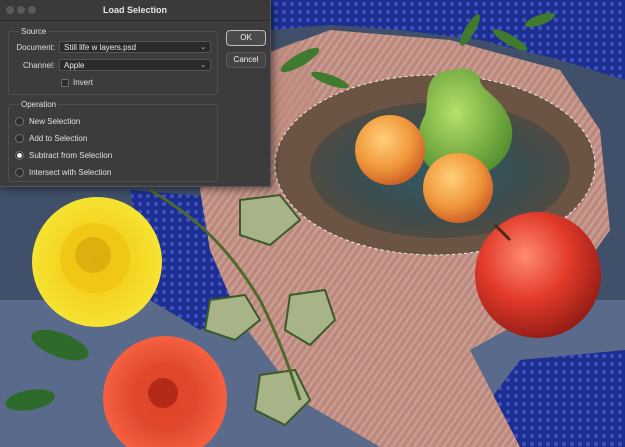 This screenshot has width=625, height=447. I want to click on radio-new-selection, so click(19, 121).